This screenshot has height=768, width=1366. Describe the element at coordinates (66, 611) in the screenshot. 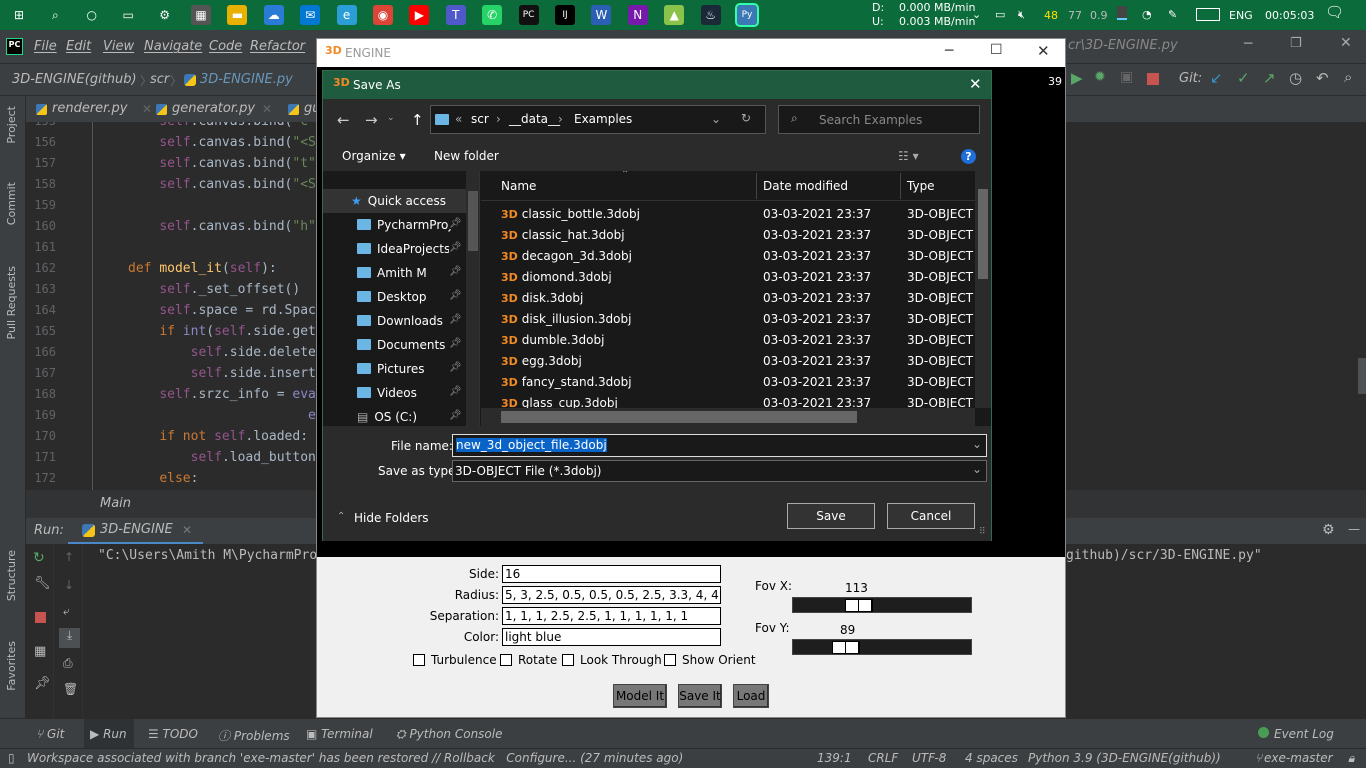

I see `soft-wrap-icon: ⤶` at that location.